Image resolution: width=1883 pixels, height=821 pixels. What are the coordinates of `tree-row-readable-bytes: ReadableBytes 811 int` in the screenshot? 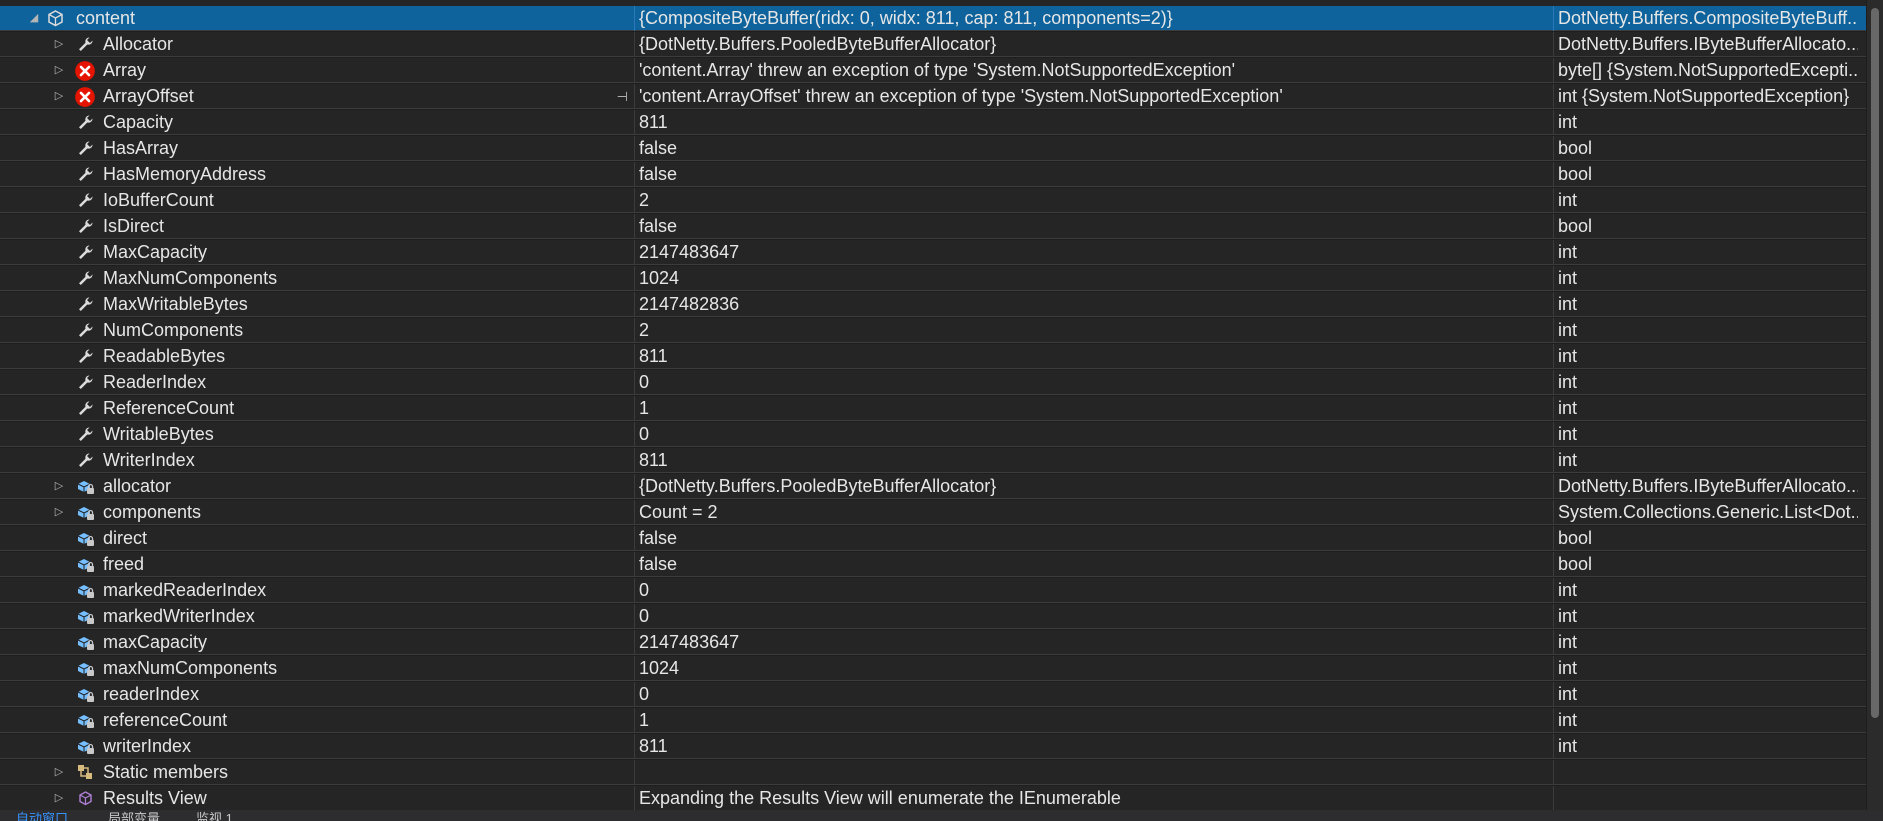 It's located at (933, 356).